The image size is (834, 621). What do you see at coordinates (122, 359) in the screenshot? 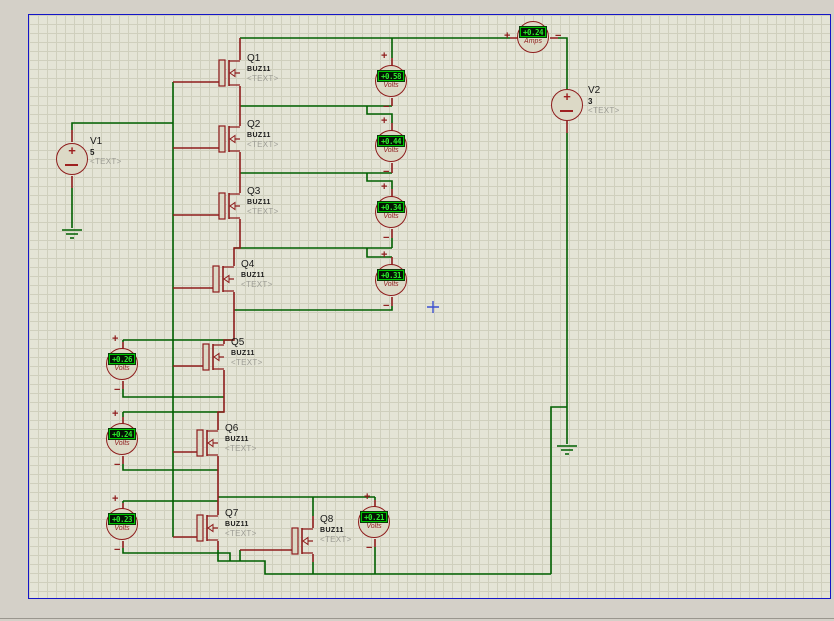
I see `voltmeter-5-display: +0.26` at bounding box center [122, 359].